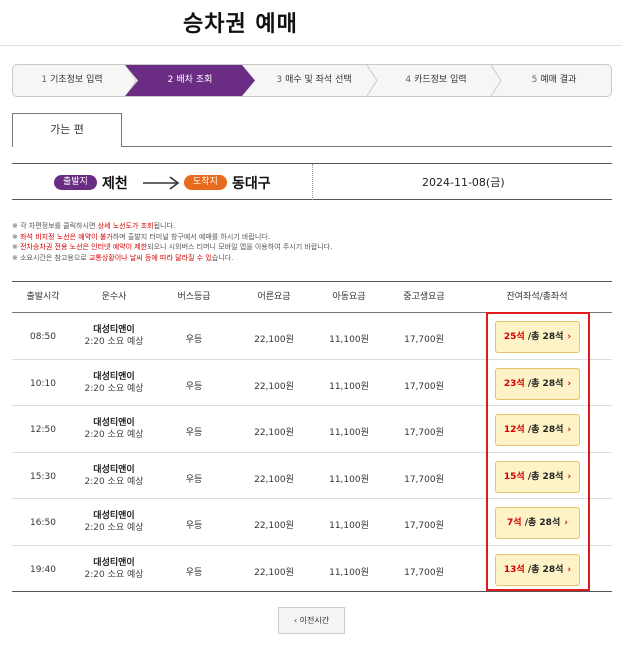 The image size is (622, 647). What do you see at coordinates (43, 337) in the screenshot?
I see `departure-time: 08:50` at bounding box center [43, 337].